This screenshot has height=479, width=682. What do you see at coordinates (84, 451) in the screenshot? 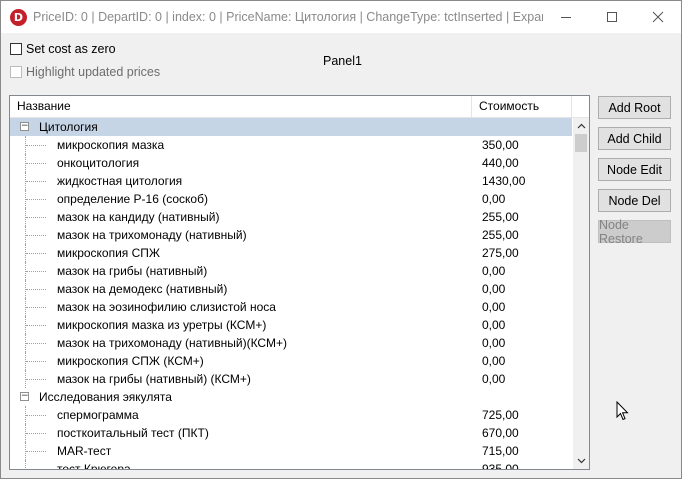
I see `item-name: MAR-тест` at bounding box center [84, 451].